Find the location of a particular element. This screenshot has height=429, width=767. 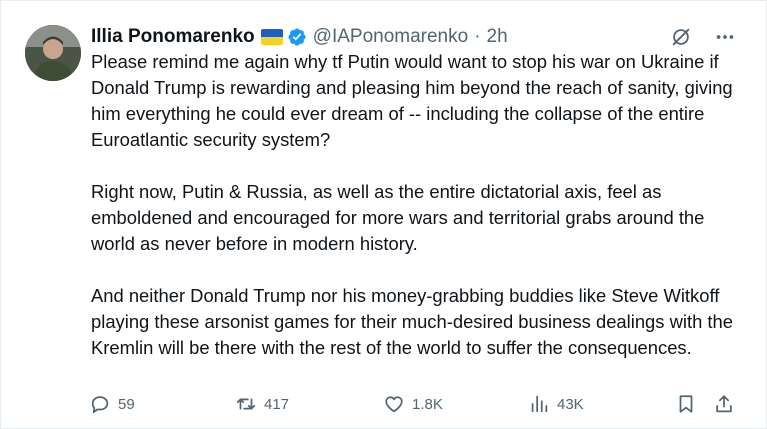

repost-count: 417 is located at coordinates (277, 404).